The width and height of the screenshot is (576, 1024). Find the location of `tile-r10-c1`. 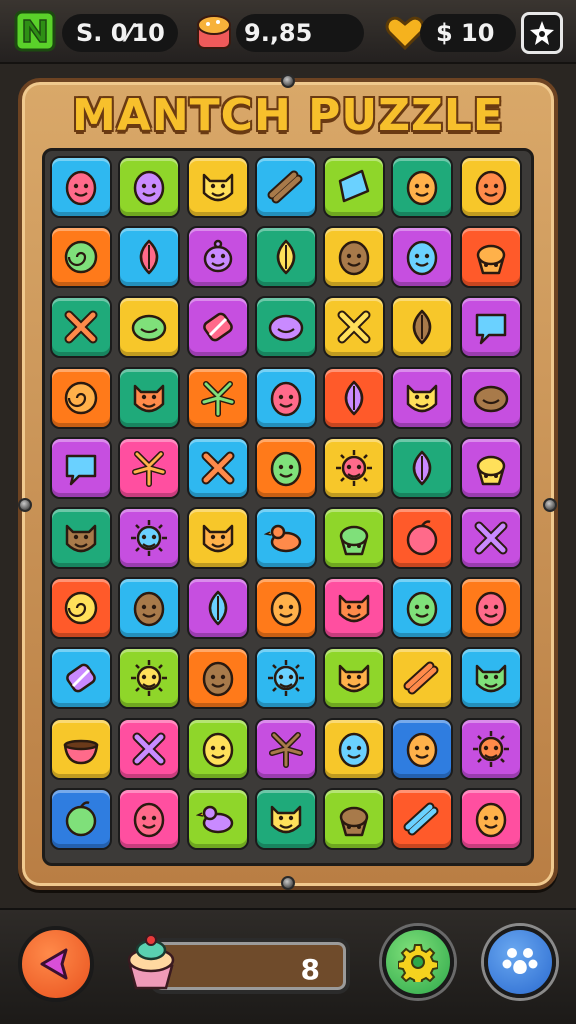

tile-r10-c1 is located at coordinates (81, 818).